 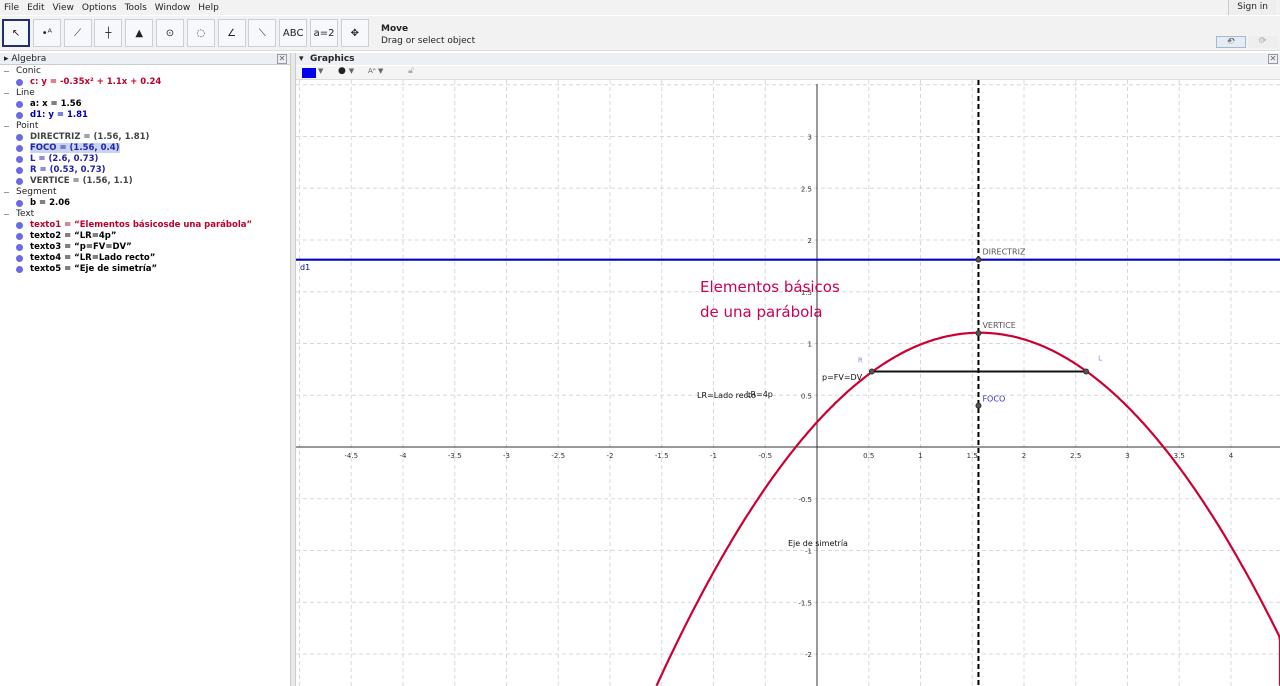 What do you see at coordinates (145, 203) in the screenshot?
I see `algebra-item: b = 2.06` at bounding box center [145, 203].